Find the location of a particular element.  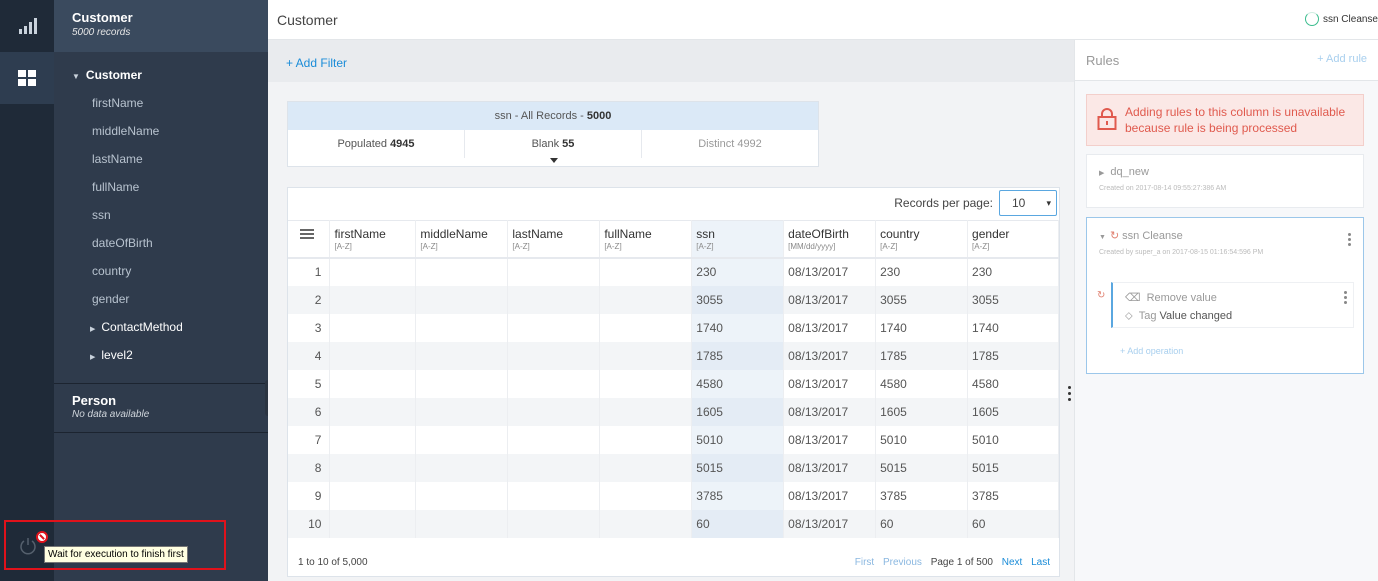

column-header: lastName [A-Z] is located at coordinates (554, 239).